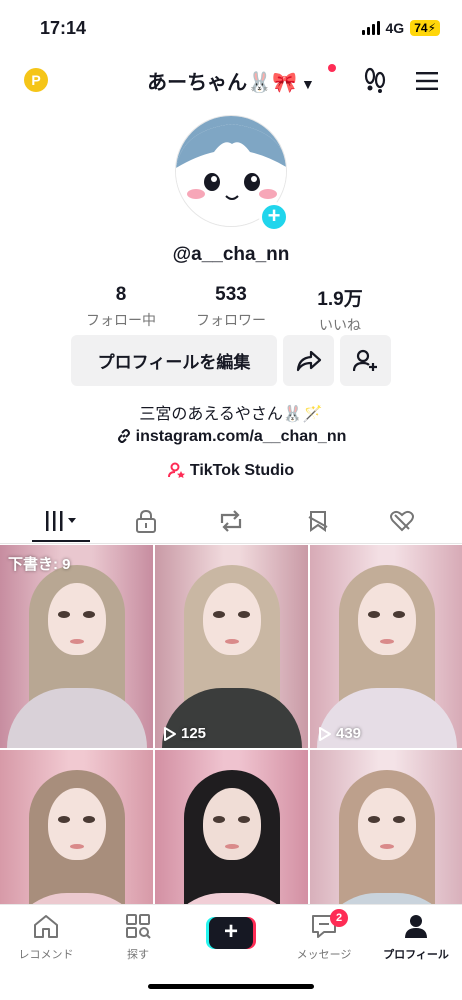  What do you see at coordinates (231, 646) in the screenshot?
I see `video-thumbnail: 125` at bounding box center [231, 646].